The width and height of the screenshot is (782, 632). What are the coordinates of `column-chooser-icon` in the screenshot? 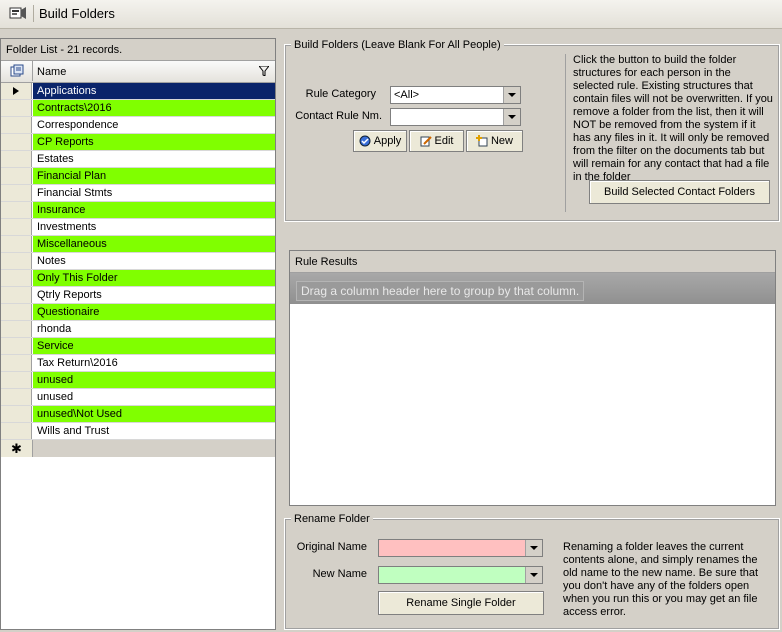 It's located at (17, 70).